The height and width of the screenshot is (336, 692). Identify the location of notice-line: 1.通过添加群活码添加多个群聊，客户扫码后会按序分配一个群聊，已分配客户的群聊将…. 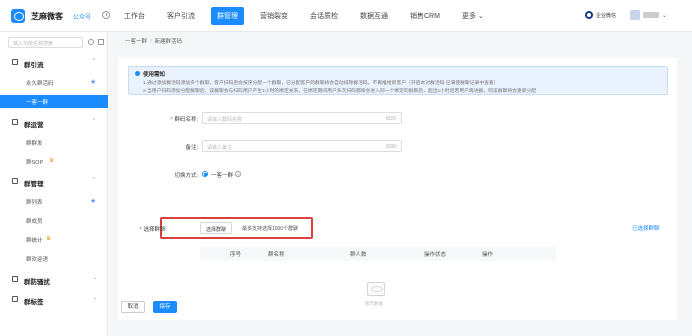
(321, 83).